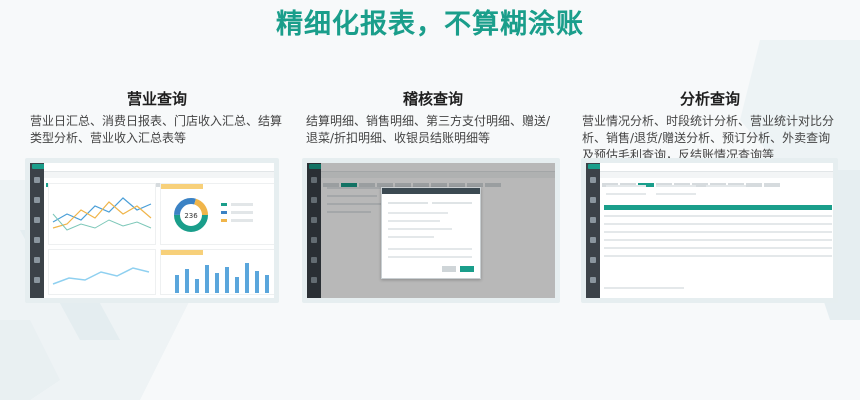 Image resolution: width=860 pixels, height=400 pixels. I want to click on mini-donut-chart: 236, so click(213, 215).